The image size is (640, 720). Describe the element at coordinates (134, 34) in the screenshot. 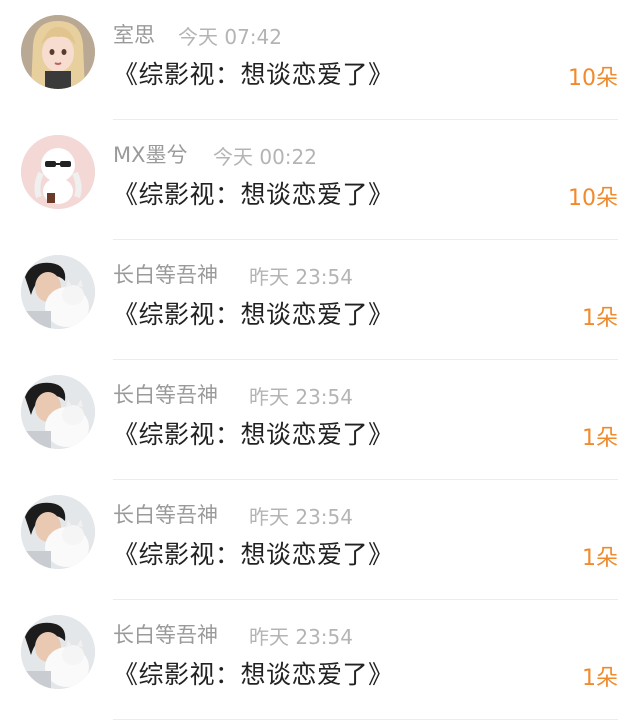

I see `sender-name: 室思` at that location.